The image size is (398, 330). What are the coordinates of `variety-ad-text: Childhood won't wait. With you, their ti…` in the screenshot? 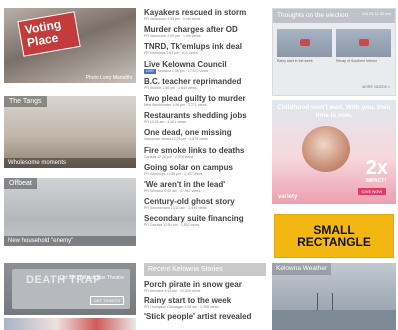 It's located at (334, 111).